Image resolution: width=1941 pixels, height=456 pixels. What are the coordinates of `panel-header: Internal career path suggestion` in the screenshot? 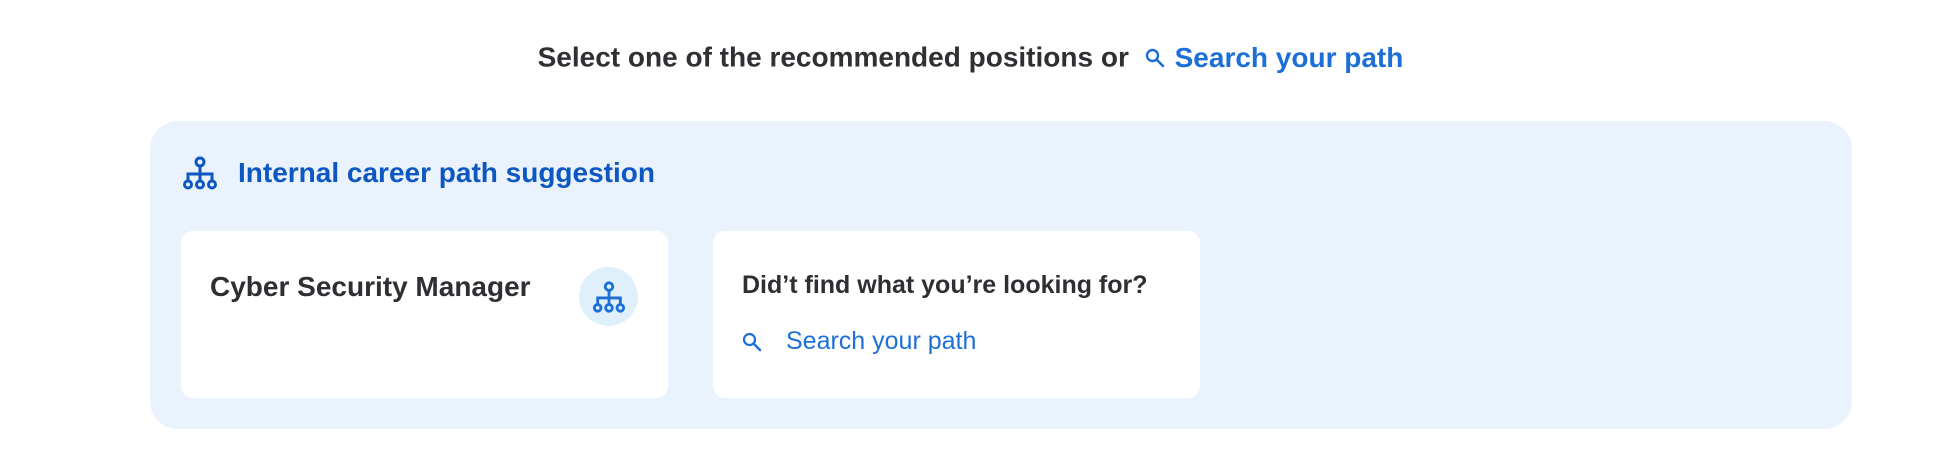 It's located at (418, 173).